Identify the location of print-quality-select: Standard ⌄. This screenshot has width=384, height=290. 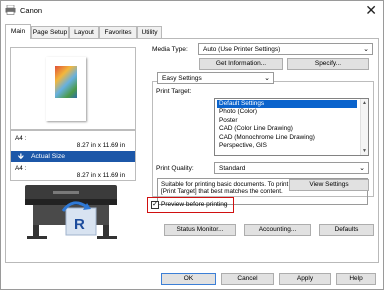
(291, 168).